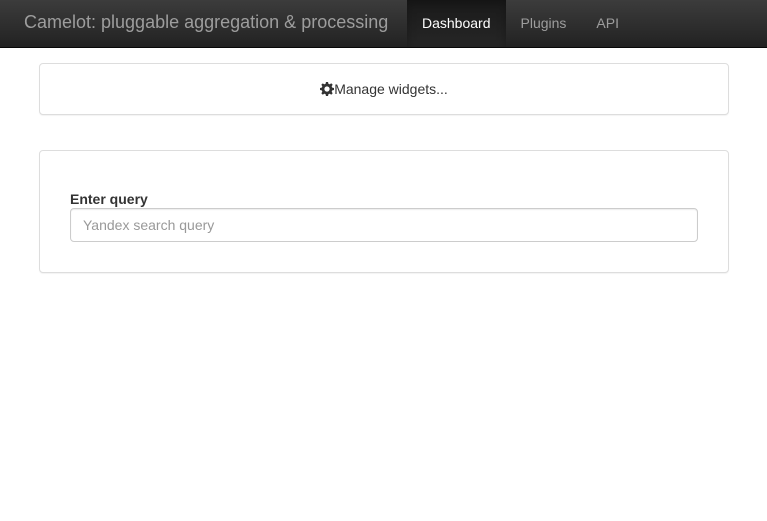 The height and width of the screenshot is (521, 767). I want to click on nav-item-plugins: Plugins, so click(544, 23).